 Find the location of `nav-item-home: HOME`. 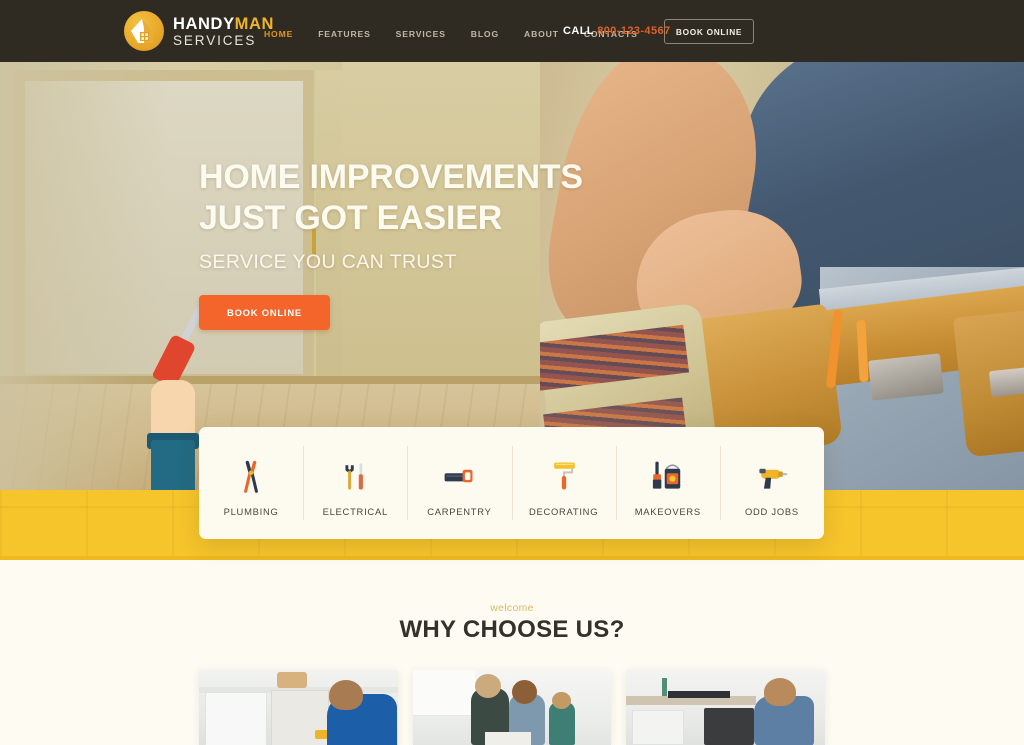

nav-item-home: HOME is located at coordinates (278, 34).